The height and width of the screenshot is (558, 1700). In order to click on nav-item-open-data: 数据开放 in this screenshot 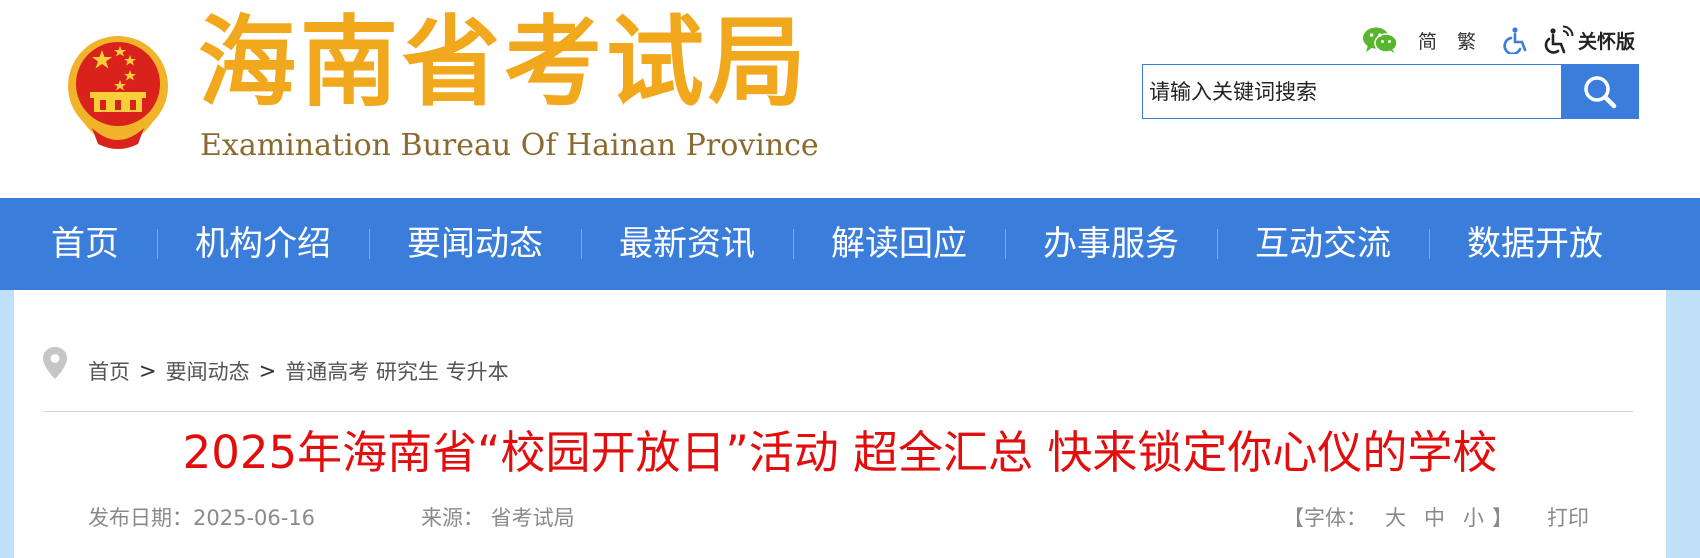, I will do `click(1535, 244)`.